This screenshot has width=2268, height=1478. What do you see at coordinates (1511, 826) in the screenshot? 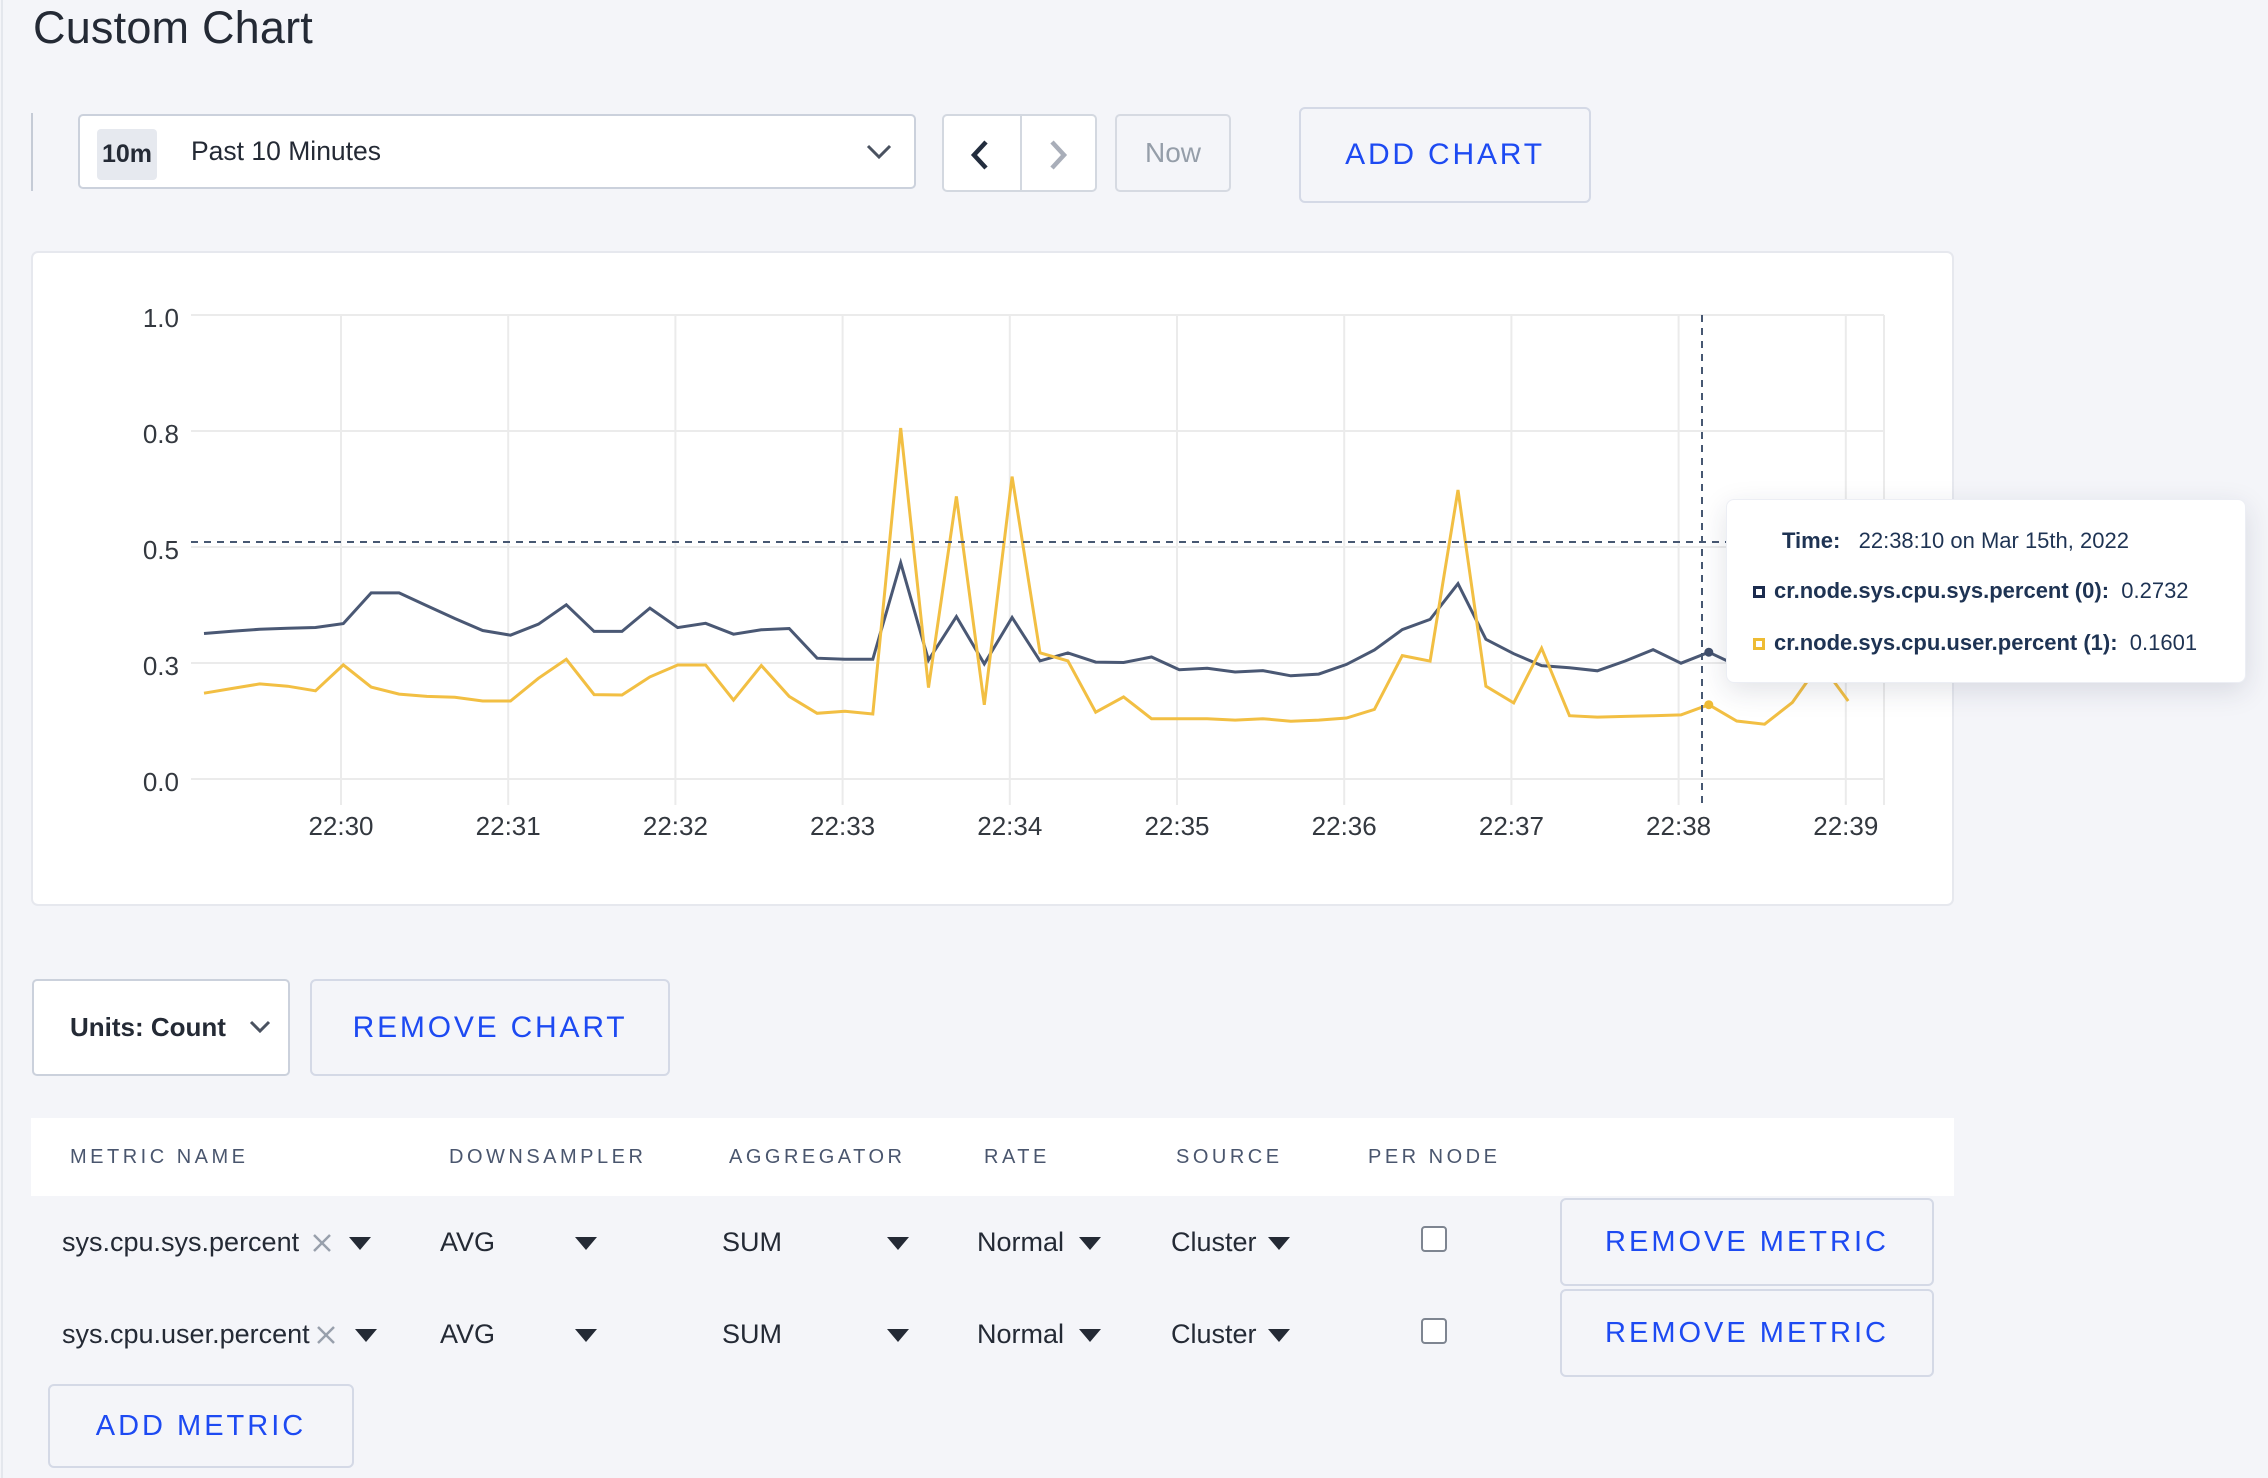
I see `svg-text: 22:37` at bounding box center [1511, 826].